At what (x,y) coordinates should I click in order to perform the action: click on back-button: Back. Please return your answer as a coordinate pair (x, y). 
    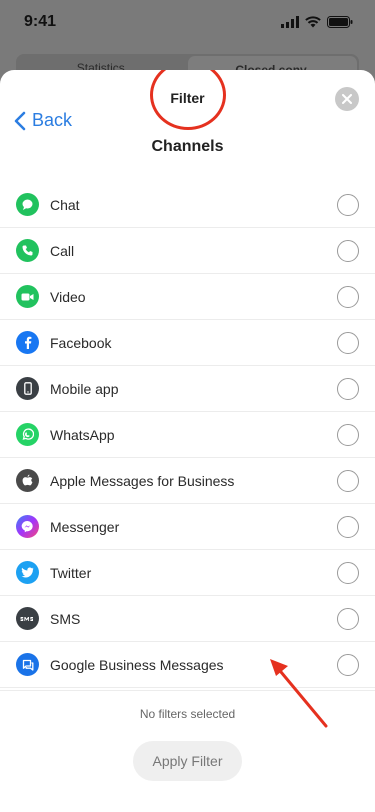
    Looking at the image, I should click on (43, 120).